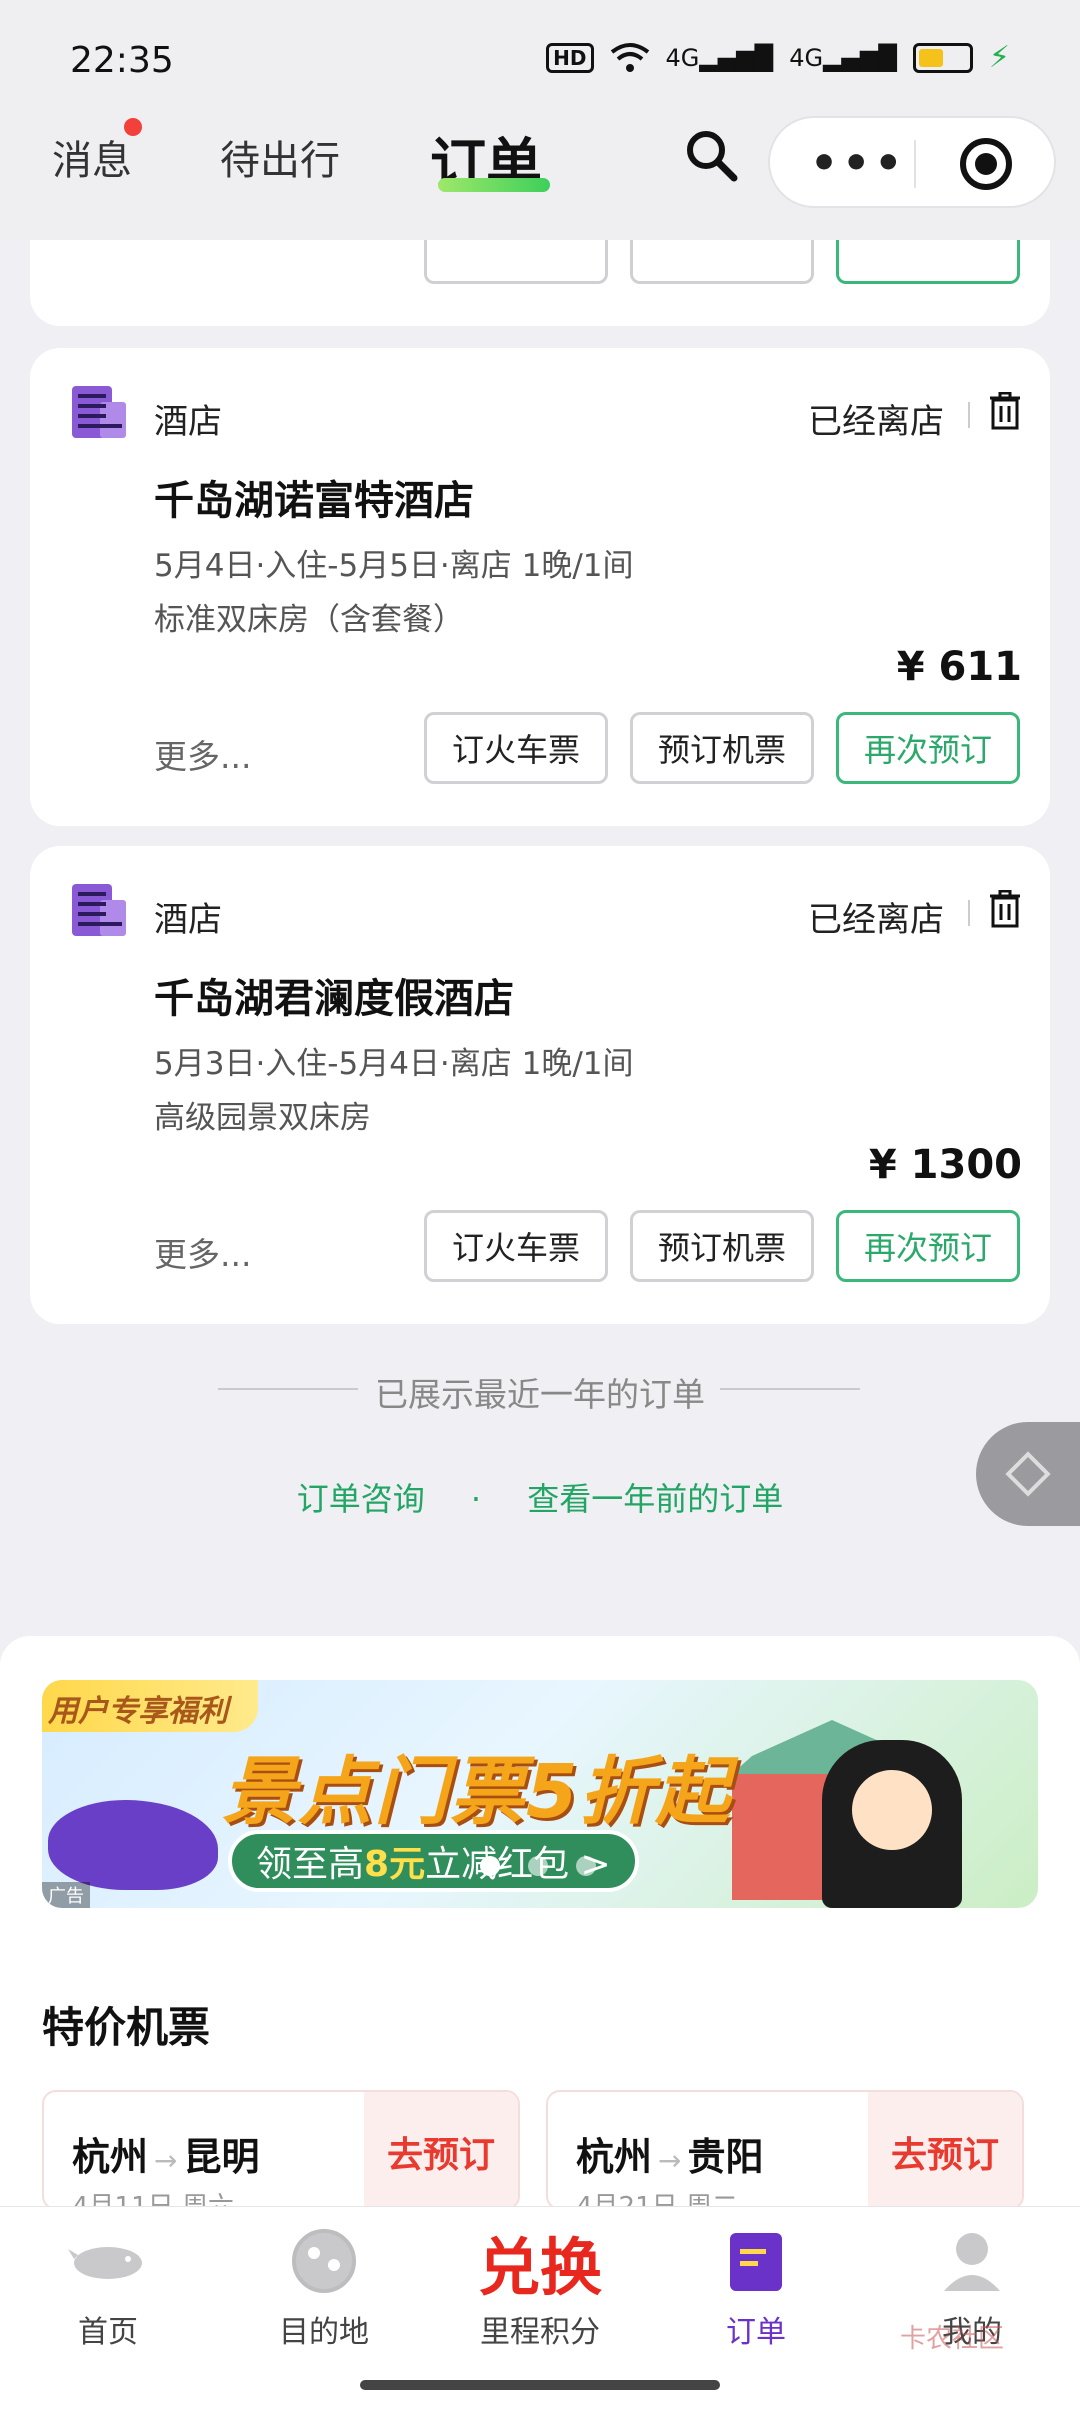 This screenshot has height=2412, width=1080. I want to click on tabbar-label: 首页, so click(108, 2332).